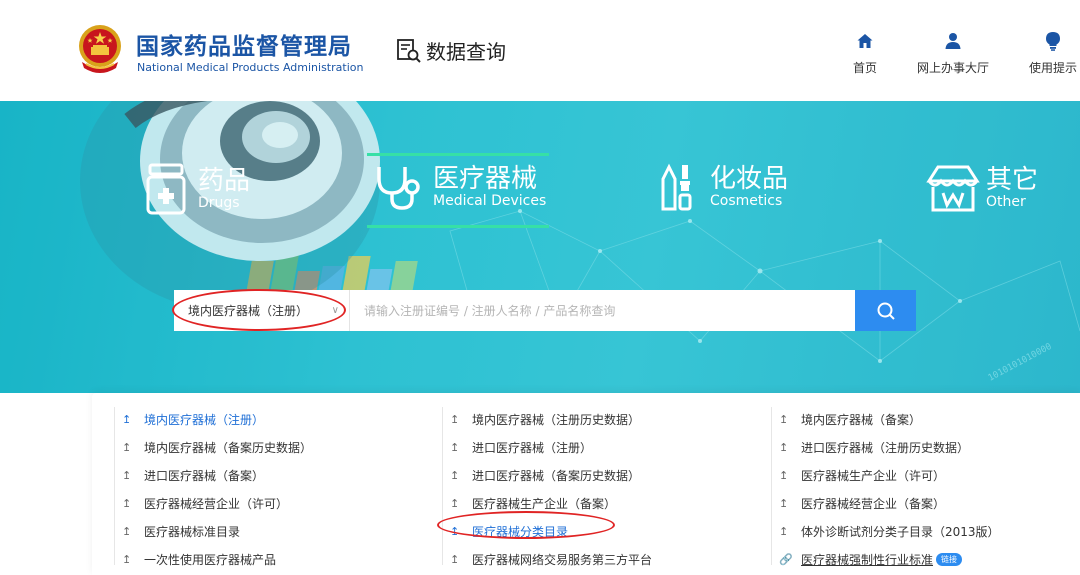 This screenshot has width=1080, height=575. Describe the element at coordinates (889, 475) in the screenshot. I see `link-device-manufacturer-license: ↥ 医疗器械生产企业（许可）` at that location.